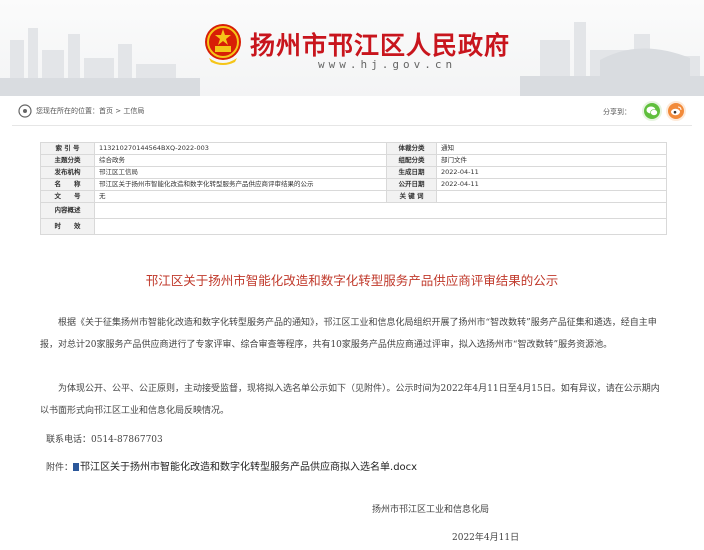 The width and height of the screenshot is (704, 550). Describe the element at coordinates (25, 111) in the screenshot. I see `location-icon` at that location.